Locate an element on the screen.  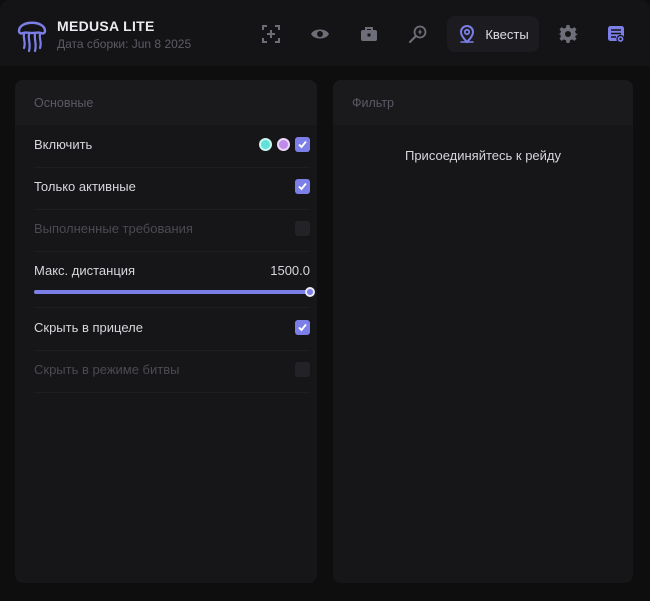
color-picker-secondary is located at coordinates (283, 144).